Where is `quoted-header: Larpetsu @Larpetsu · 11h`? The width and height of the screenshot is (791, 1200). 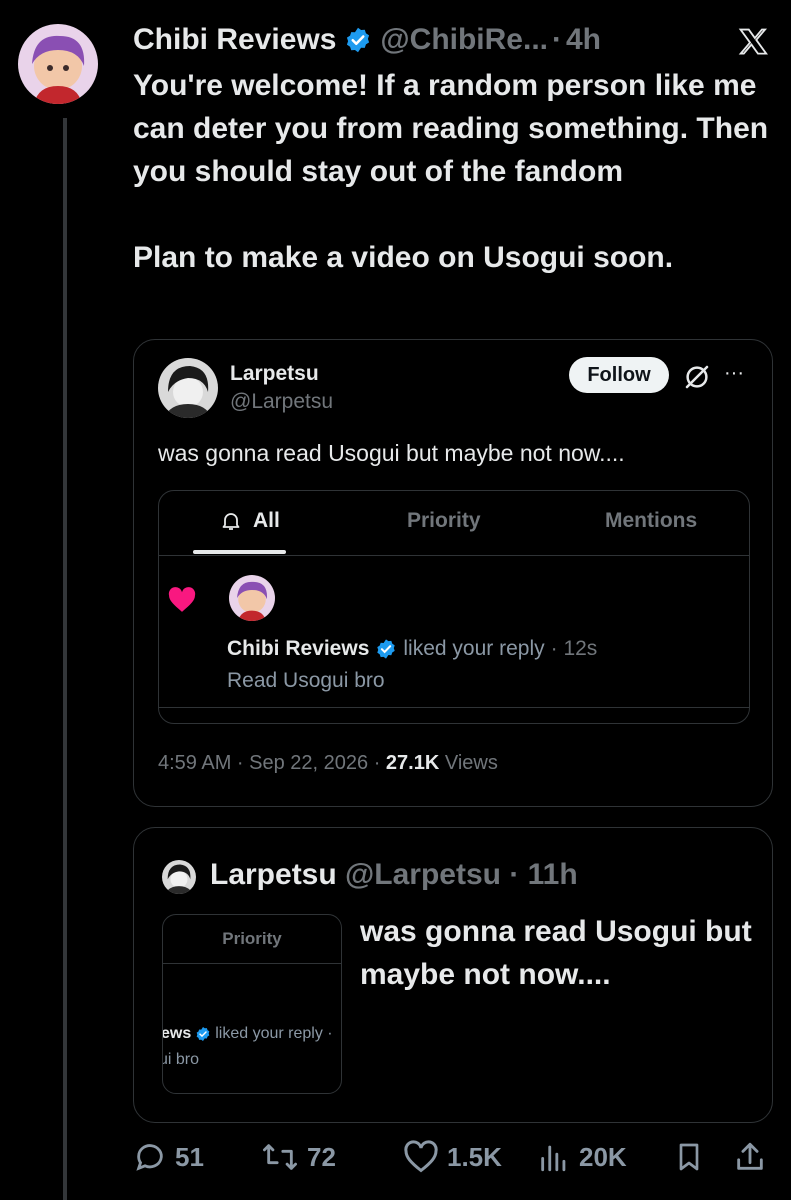 quoted-header: Larpetsu @Larpetsu · 11h is located at coordinates (394, 875).